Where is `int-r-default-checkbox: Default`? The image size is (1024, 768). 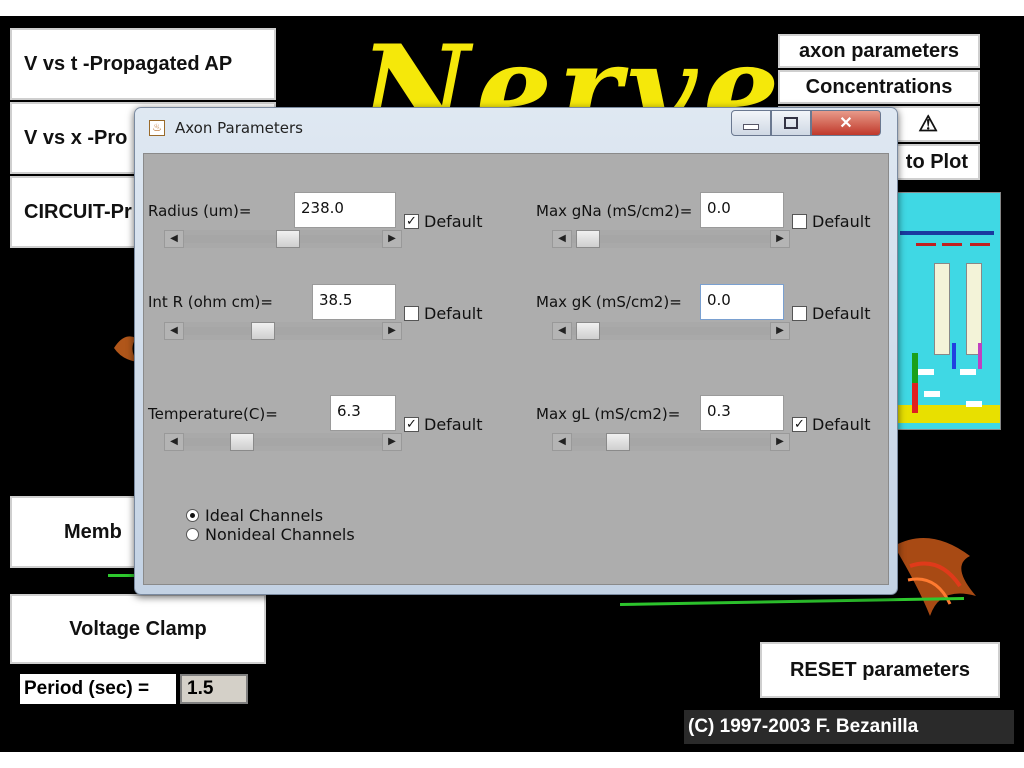 int-r-default-checkbox: Default is located at coordinates (443, 313).